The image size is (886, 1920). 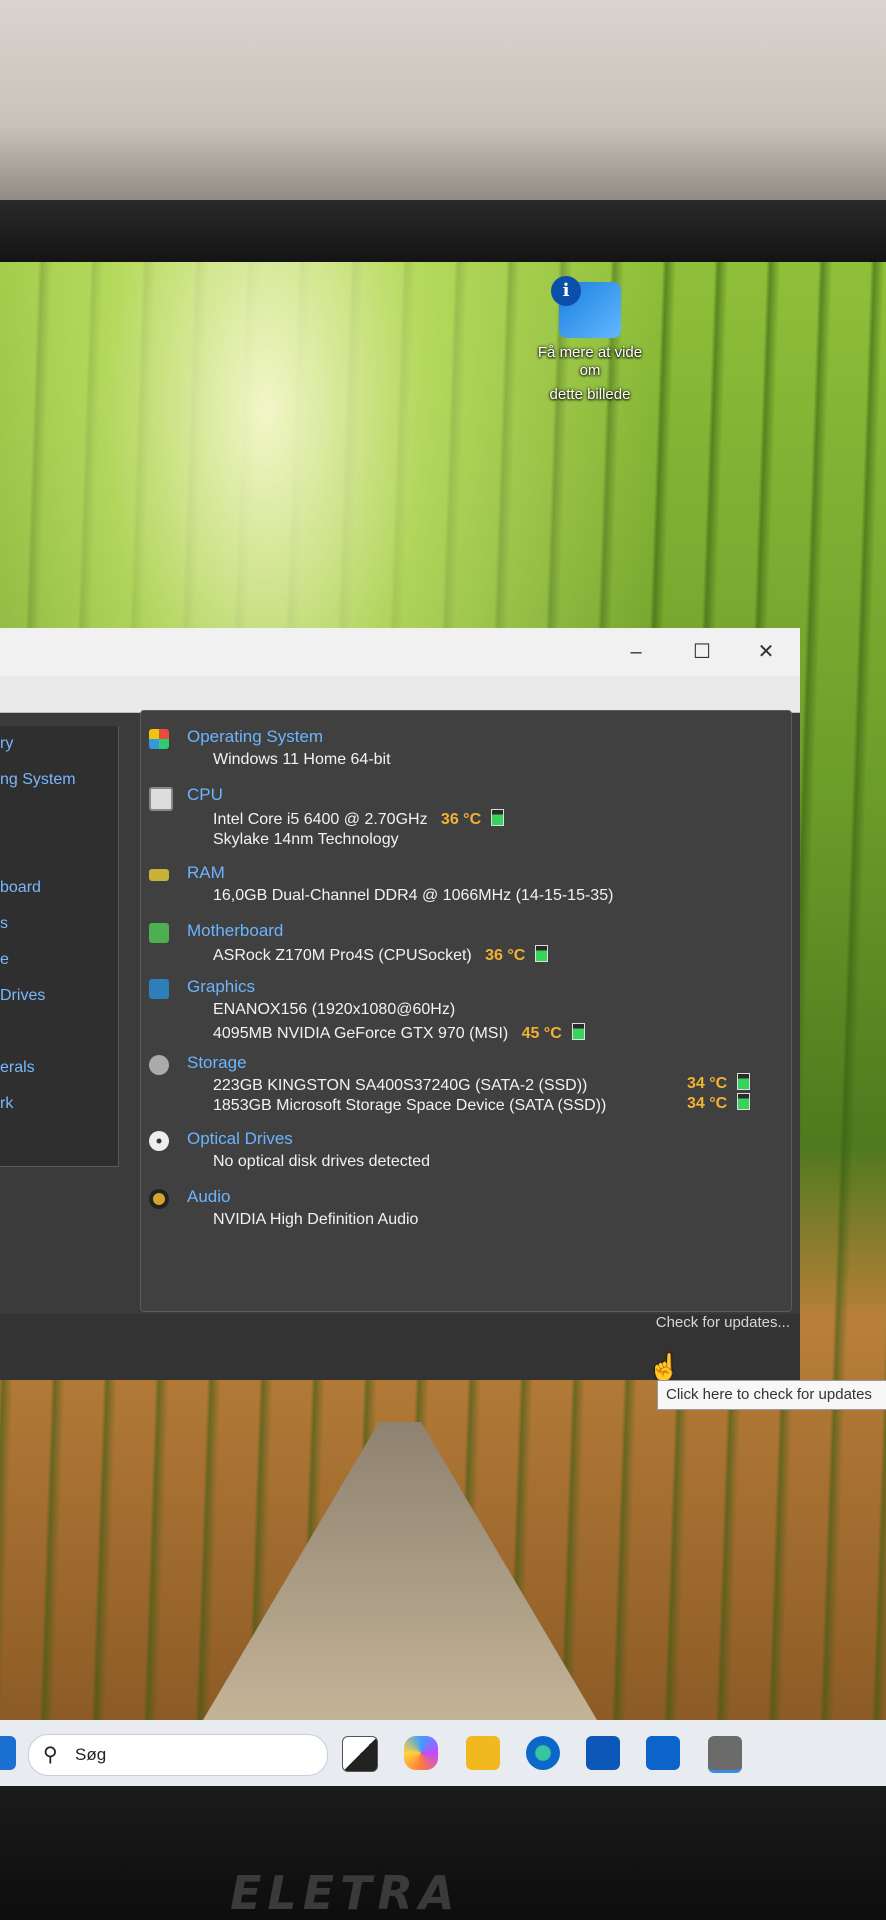 What do you see at coordinates (566, 291) in the screenshot?
I see `info-icon: i` at bounding box center [566, 291].